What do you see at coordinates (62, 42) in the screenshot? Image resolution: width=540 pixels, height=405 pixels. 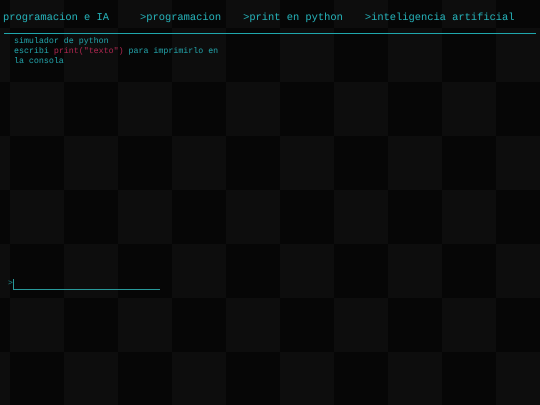 I see `intro-heading: simulador de python` at bounding box center [62, 42].